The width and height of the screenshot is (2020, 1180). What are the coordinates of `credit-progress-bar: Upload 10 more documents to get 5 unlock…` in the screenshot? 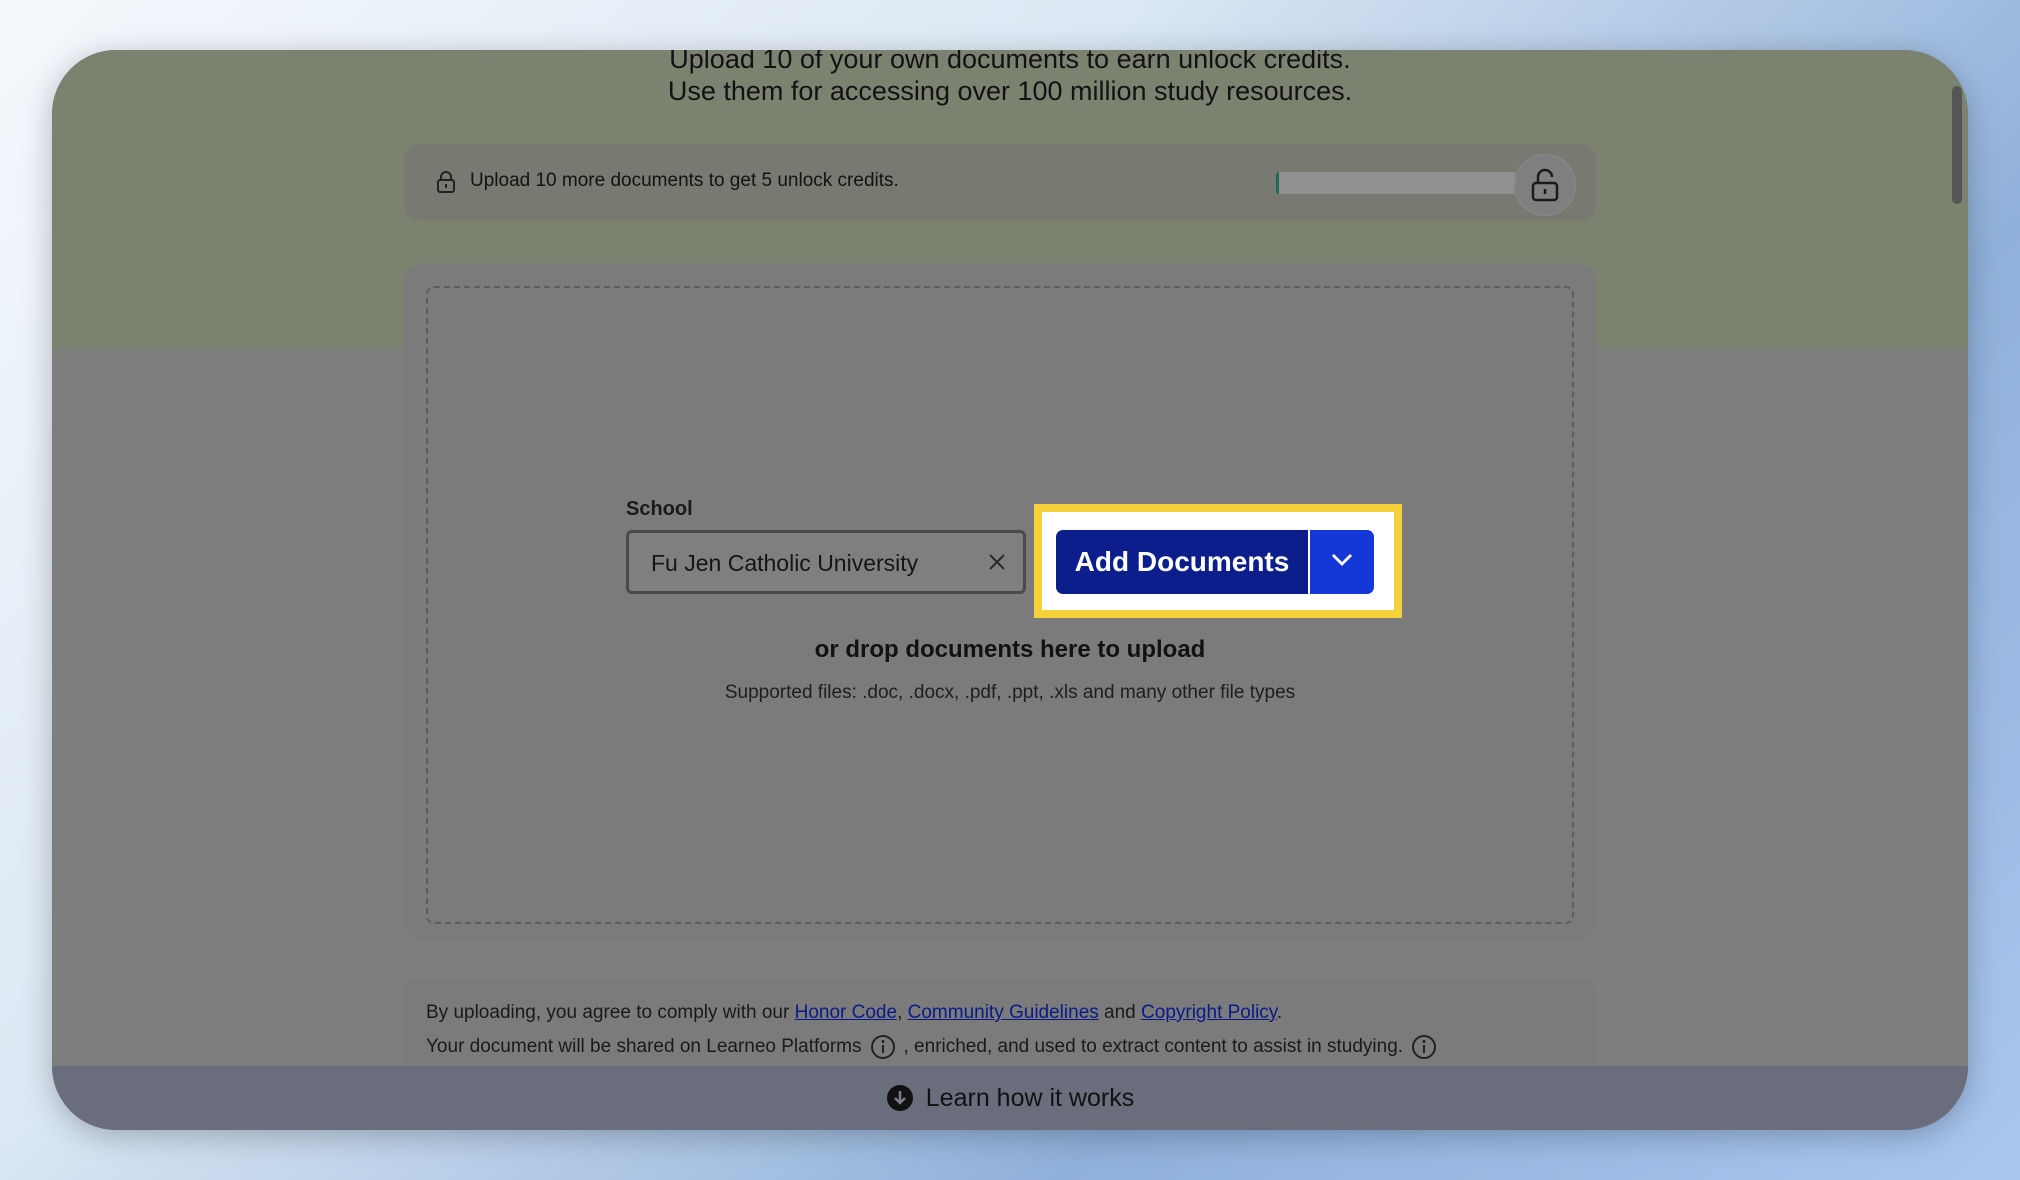 It's located at (1000, 182).